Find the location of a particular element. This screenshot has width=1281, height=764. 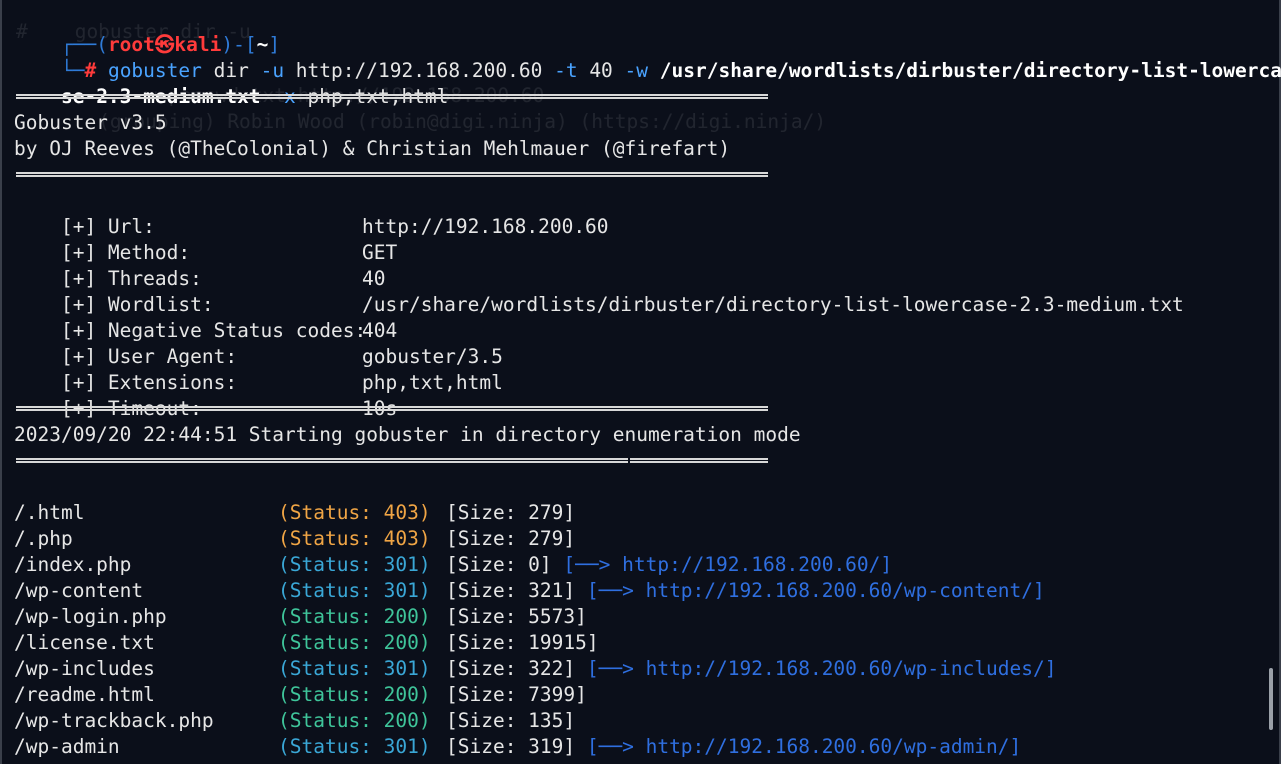

scrollbar-thumb is located at coordinates (1271, 699).